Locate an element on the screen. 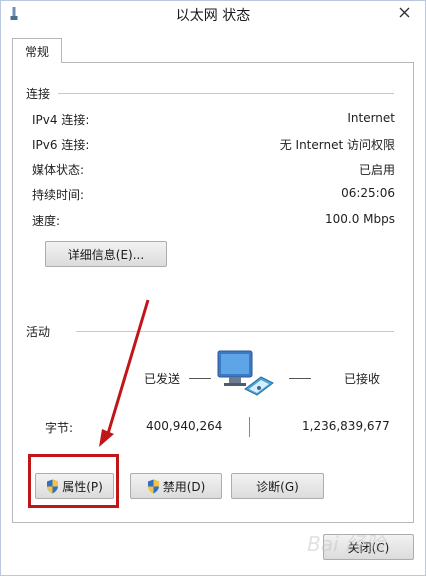 The image size is (426, 577). title-bar: 以太网 状态 is located at coordinates (213, 15).